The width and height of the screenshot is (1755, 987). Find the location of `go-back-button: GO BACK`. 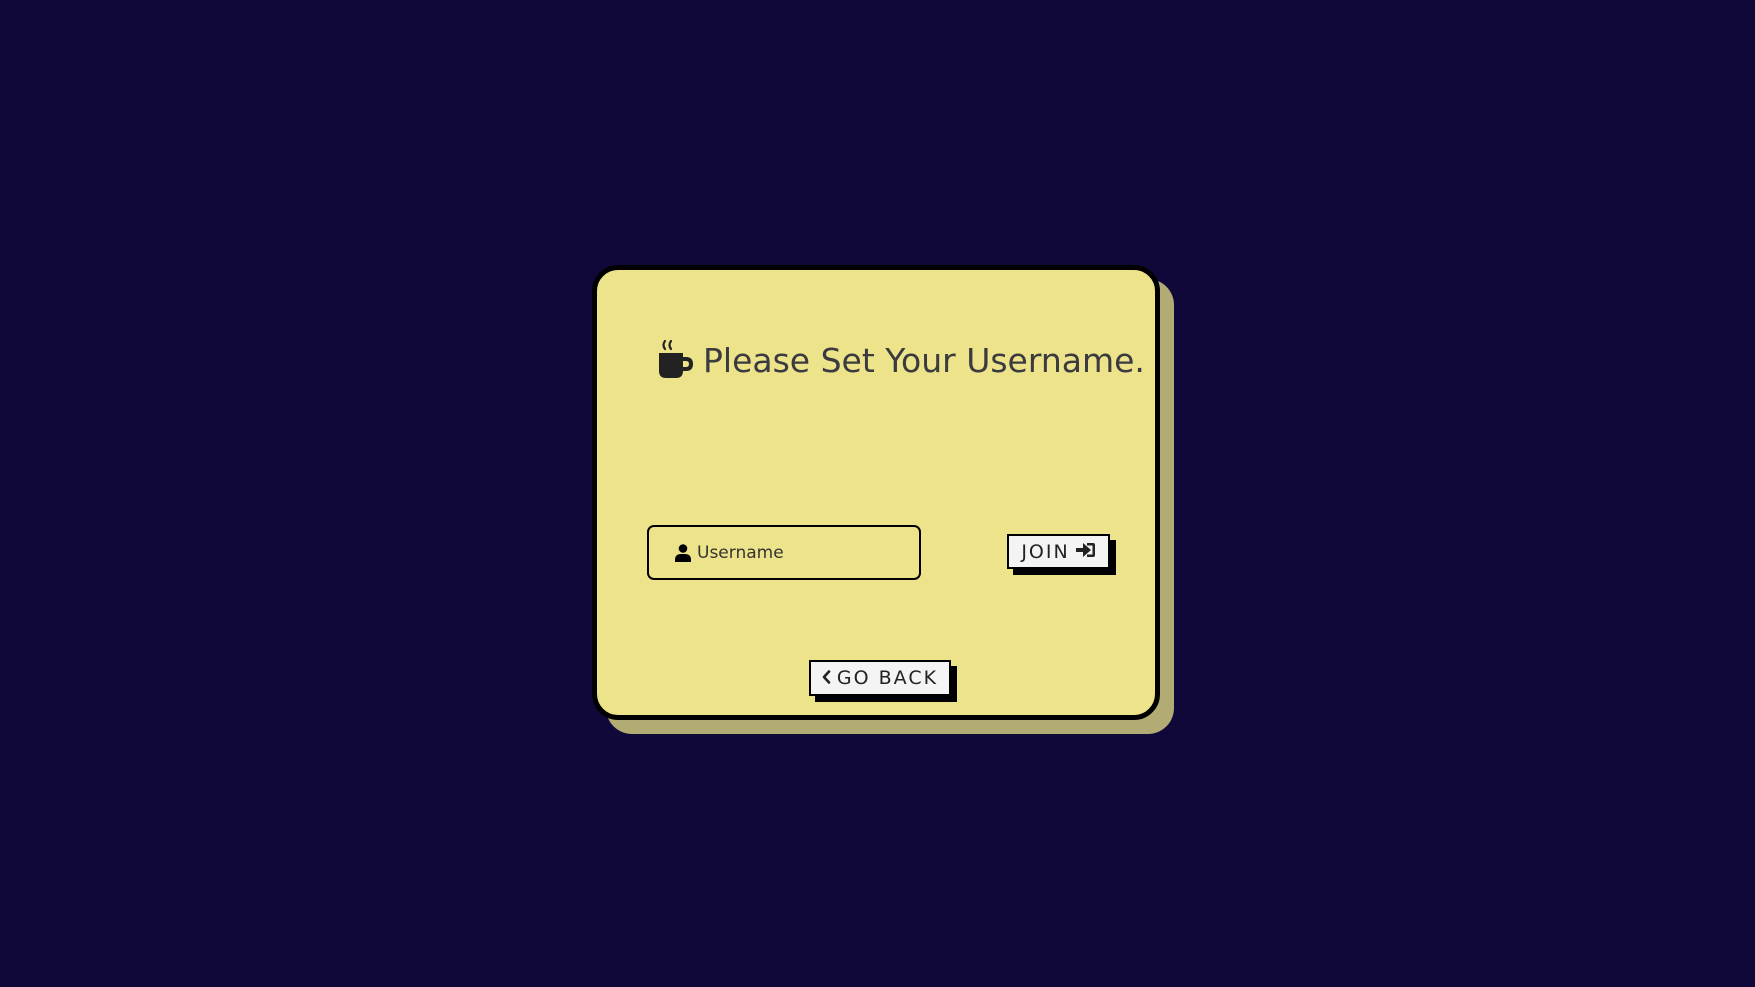

go-back-button: GO BACK is located at coordinates (880, 678).